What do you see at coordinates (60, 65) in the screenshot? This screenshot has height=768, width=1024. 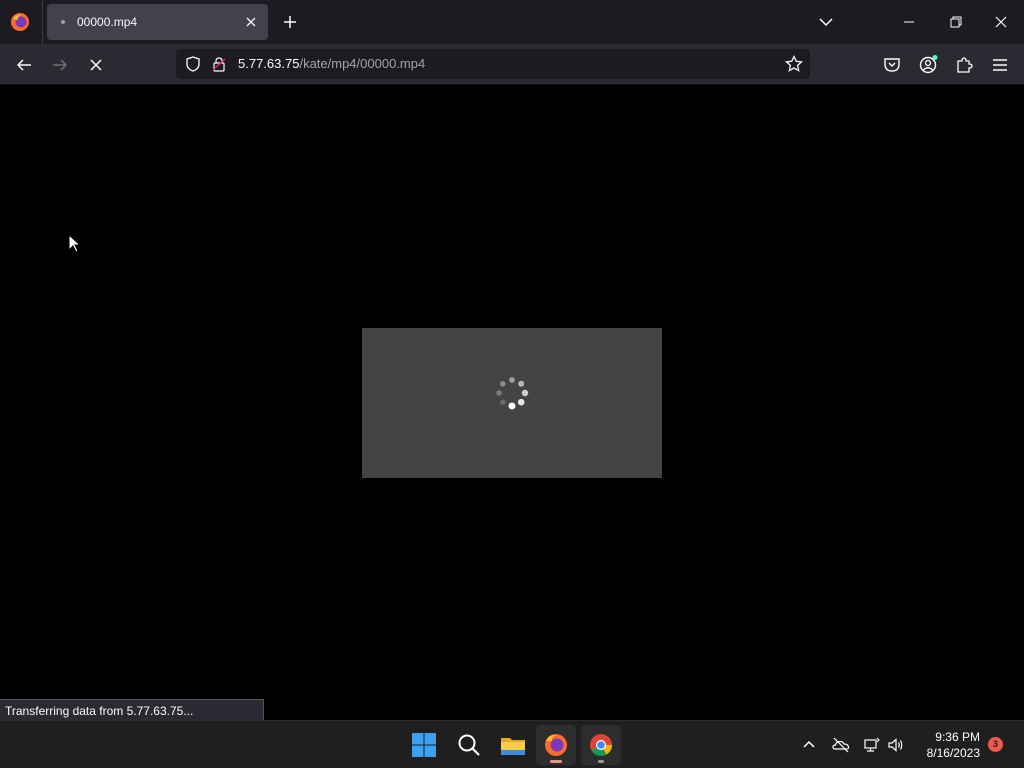 I see `forward-arrow-icon` at bounding box center [60, 65].